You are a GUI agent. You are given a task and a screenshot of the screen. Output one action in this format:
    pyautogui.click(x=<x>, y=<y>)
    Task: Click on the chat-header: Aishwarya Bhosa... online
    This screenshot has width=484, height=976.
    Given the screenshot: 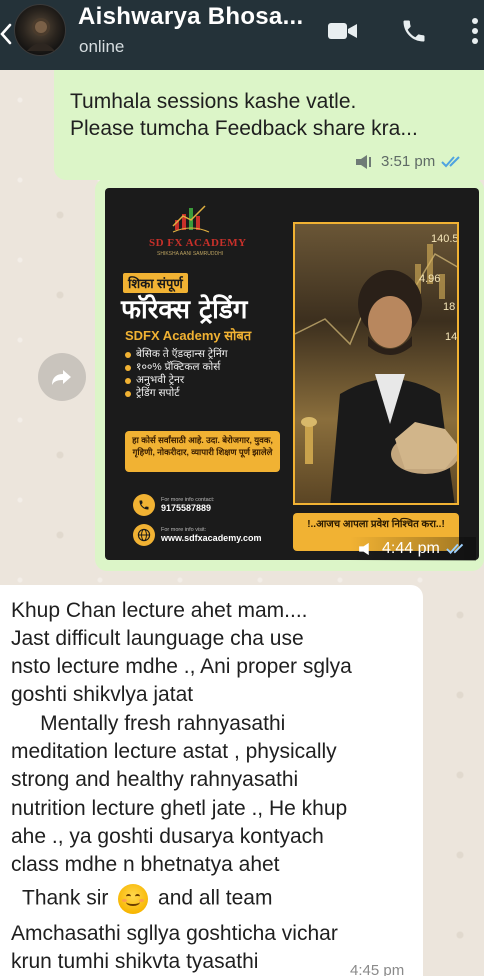 What is the action you would take?
    pyautogui.click(x=242, y=35)
    